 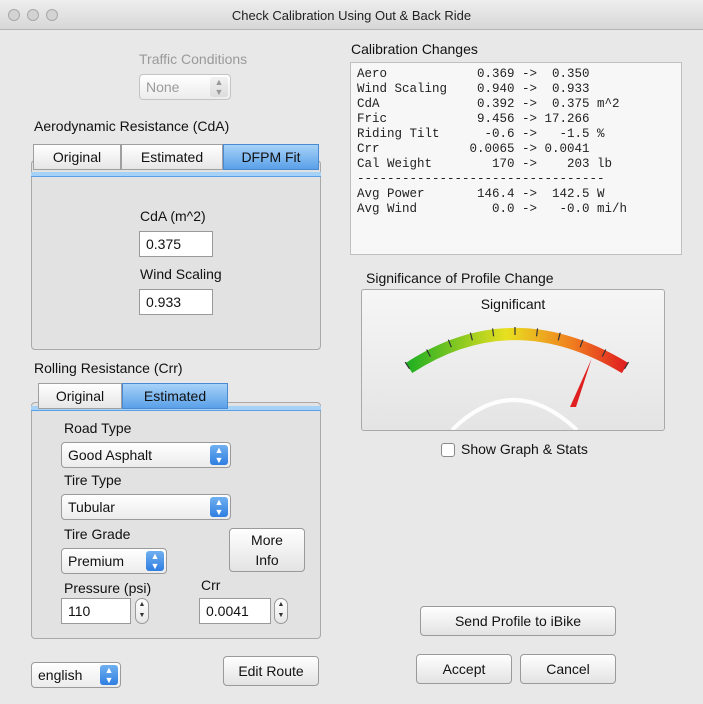 I want to click on calibration-line: Avg Power 146.4 -> 142.5 W, so click(x=481, y=194).